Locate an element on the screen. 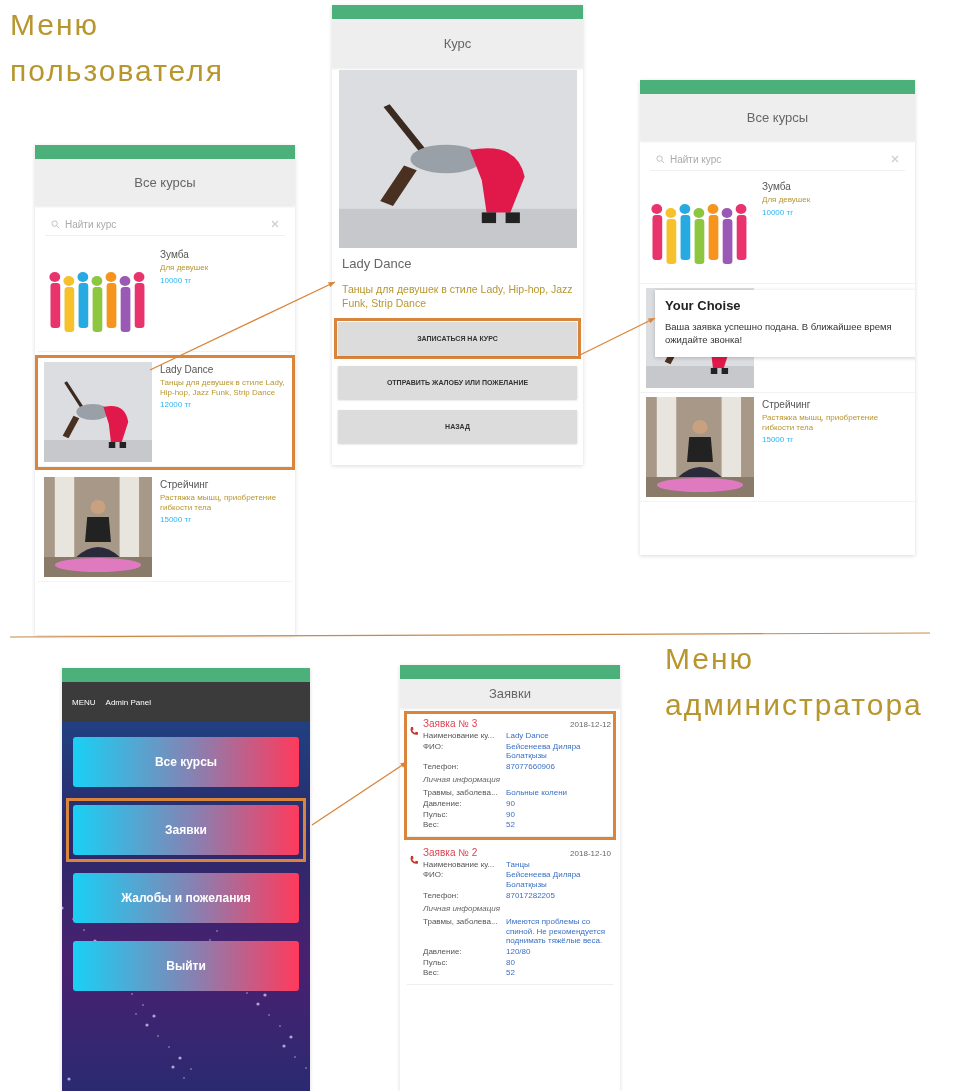 This screenshot has width=955, height=1091. dialog-message: Ваша заявка успешно подана. В ближайшее время ожидайте звонка! is located at coordinates (779, 334).